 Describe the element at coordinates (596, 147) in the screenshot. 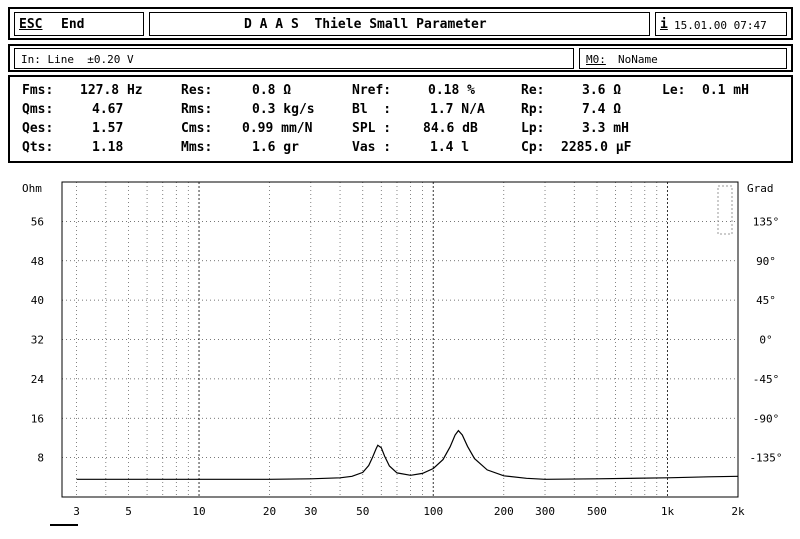

I see `param-value-cp: 2285.0 µF` at that location.